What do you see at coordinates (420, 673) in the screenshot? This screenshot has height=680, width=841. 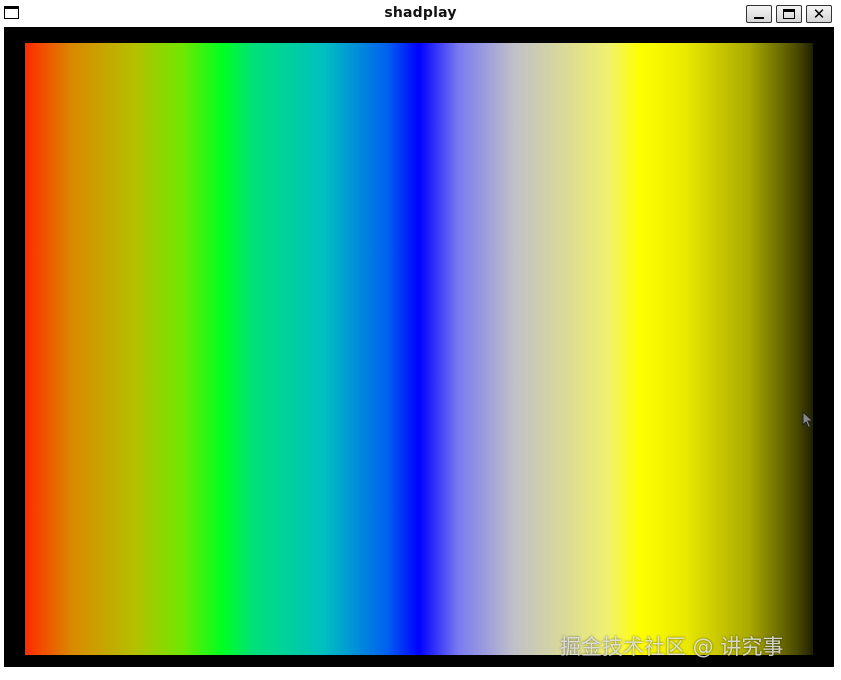 I see `bottom-edge` at bounding box center [420, 673].